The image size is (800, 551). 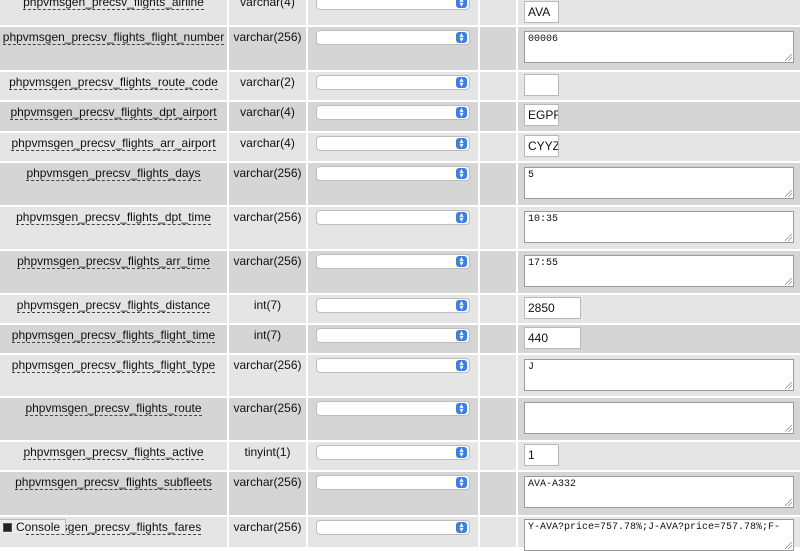 I want to click on console-icon, so click(x=7, y=528).